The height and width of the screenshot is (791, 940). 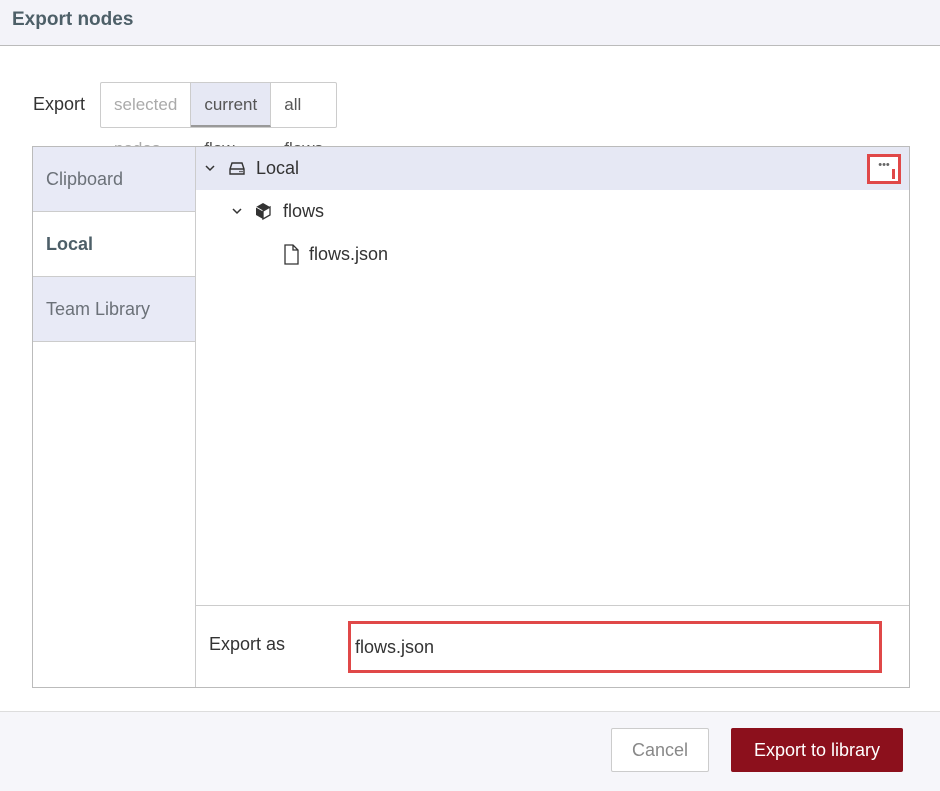 I want to click on sidebar-tab-team-library: Team Library, so click(x=114, y=309).